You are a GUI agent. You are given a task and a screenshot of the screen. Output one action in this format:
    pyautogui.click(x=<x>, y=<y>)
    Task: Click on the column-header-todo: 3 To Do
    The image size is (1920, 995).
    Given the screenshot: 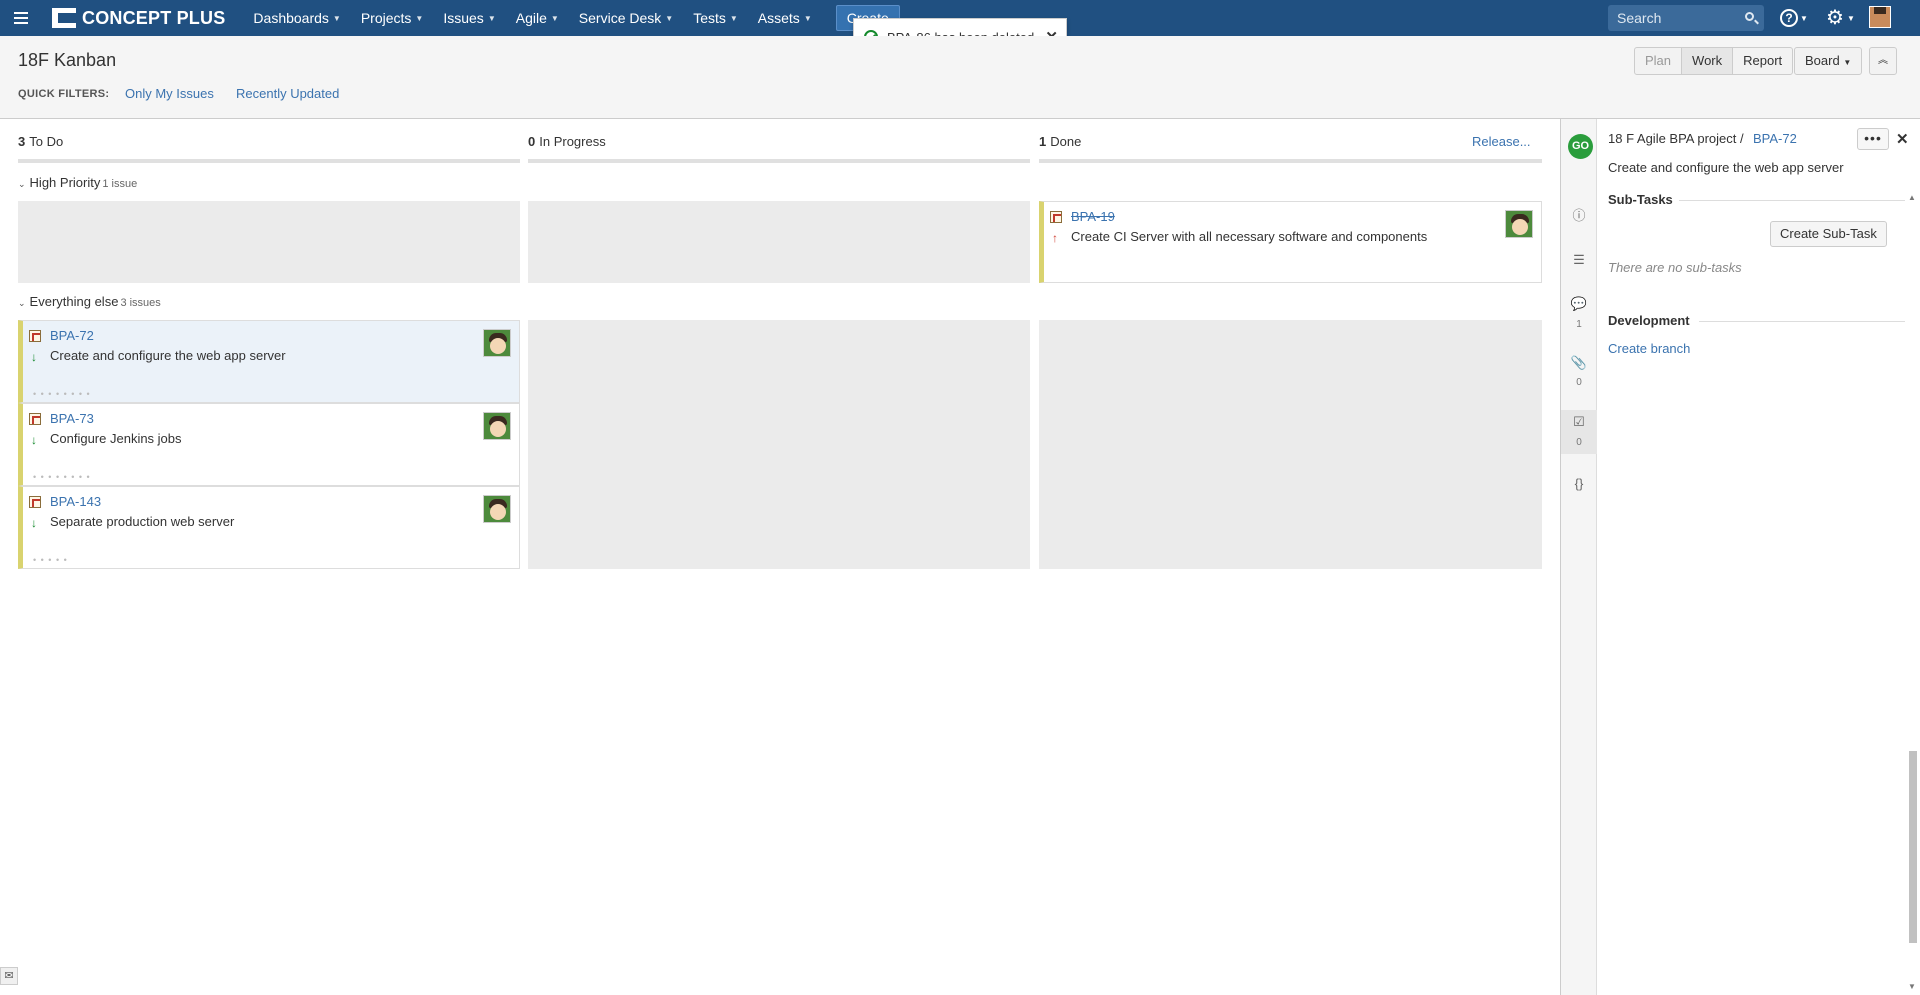 What is the action you would take?
    pyautogui.click(x=41, y=141)
    